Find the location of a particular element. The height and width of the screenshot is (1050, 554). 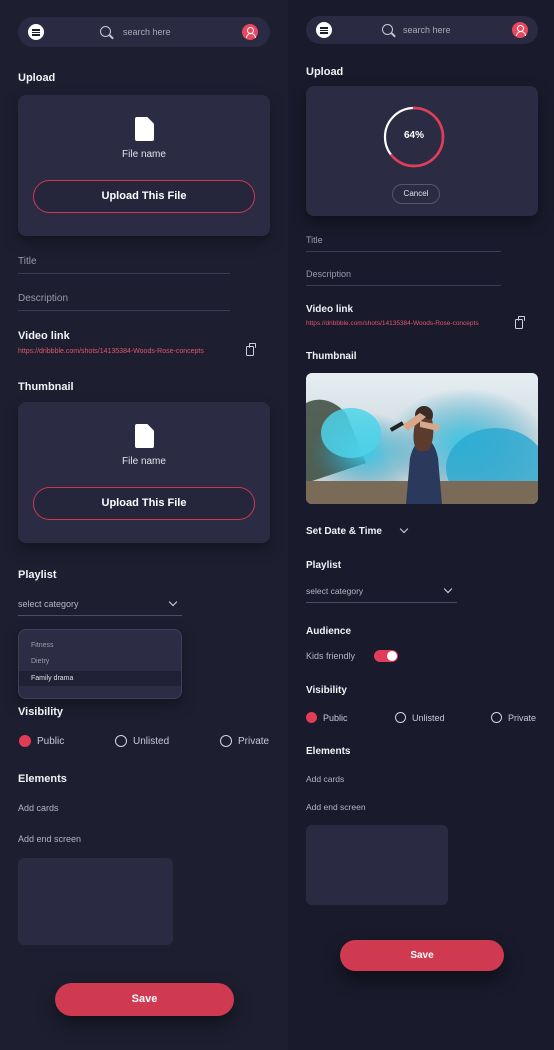

playlist-dropdown: Fitness Dietry Family drama is located at coordinates (100, 664).